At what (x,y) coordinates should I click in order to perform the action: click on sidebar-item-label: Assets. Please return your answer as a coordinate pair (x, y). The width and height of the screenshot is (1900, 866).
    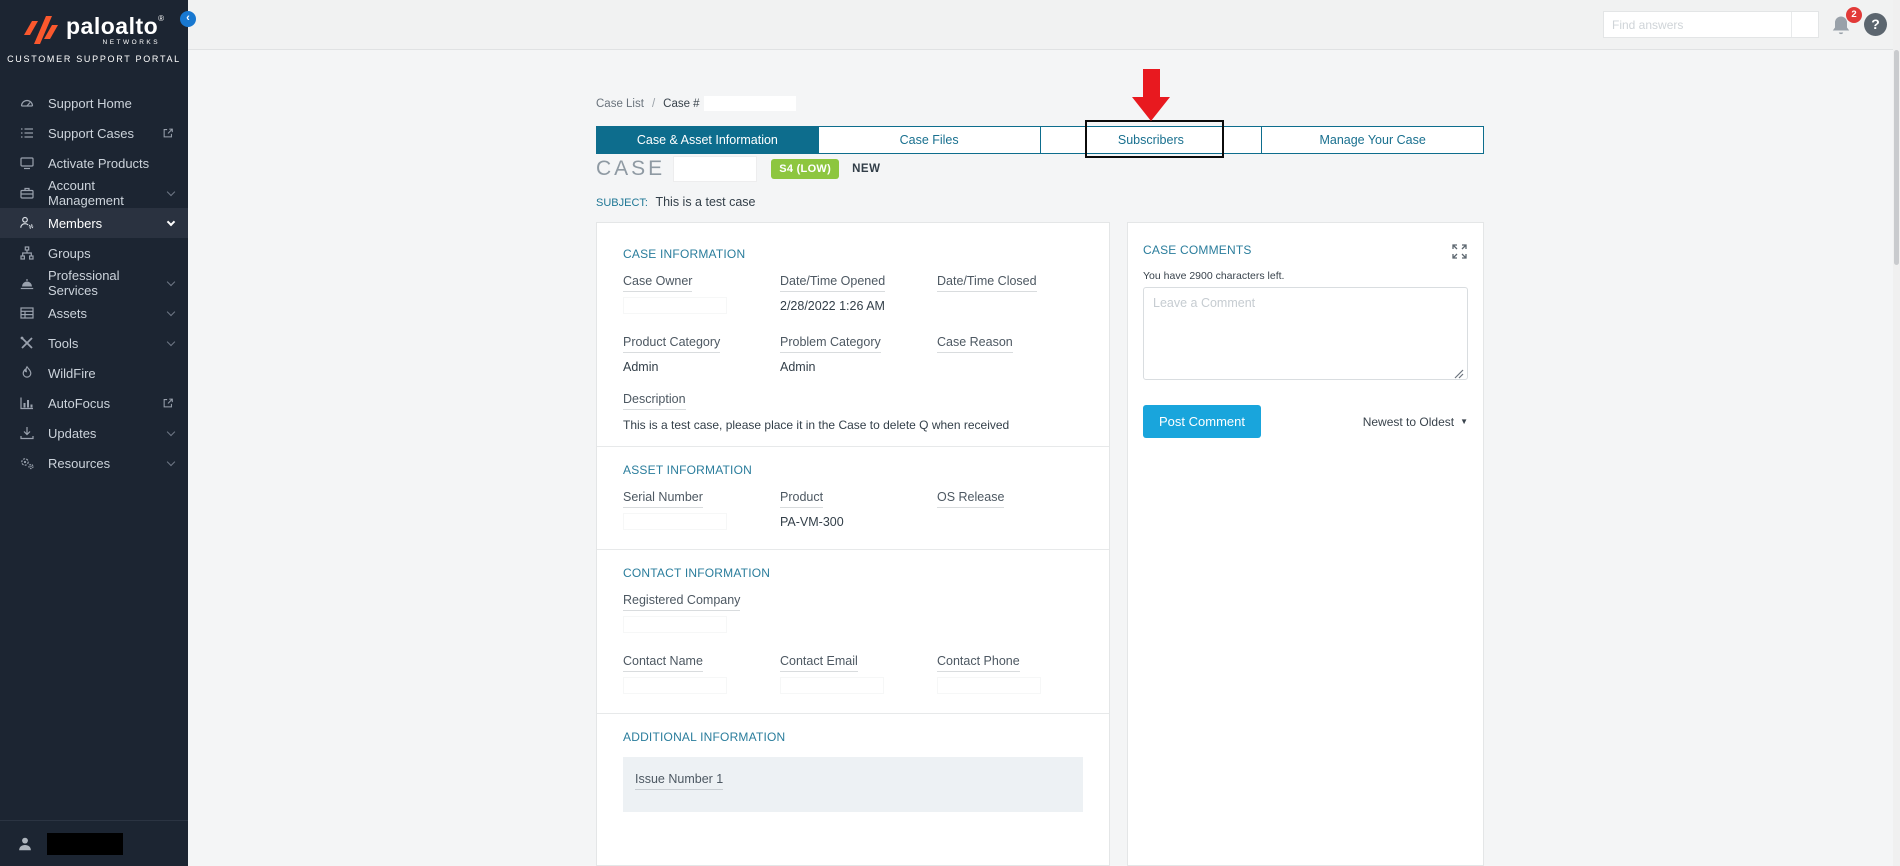
    Looking at the image, I should click on (68, 313).